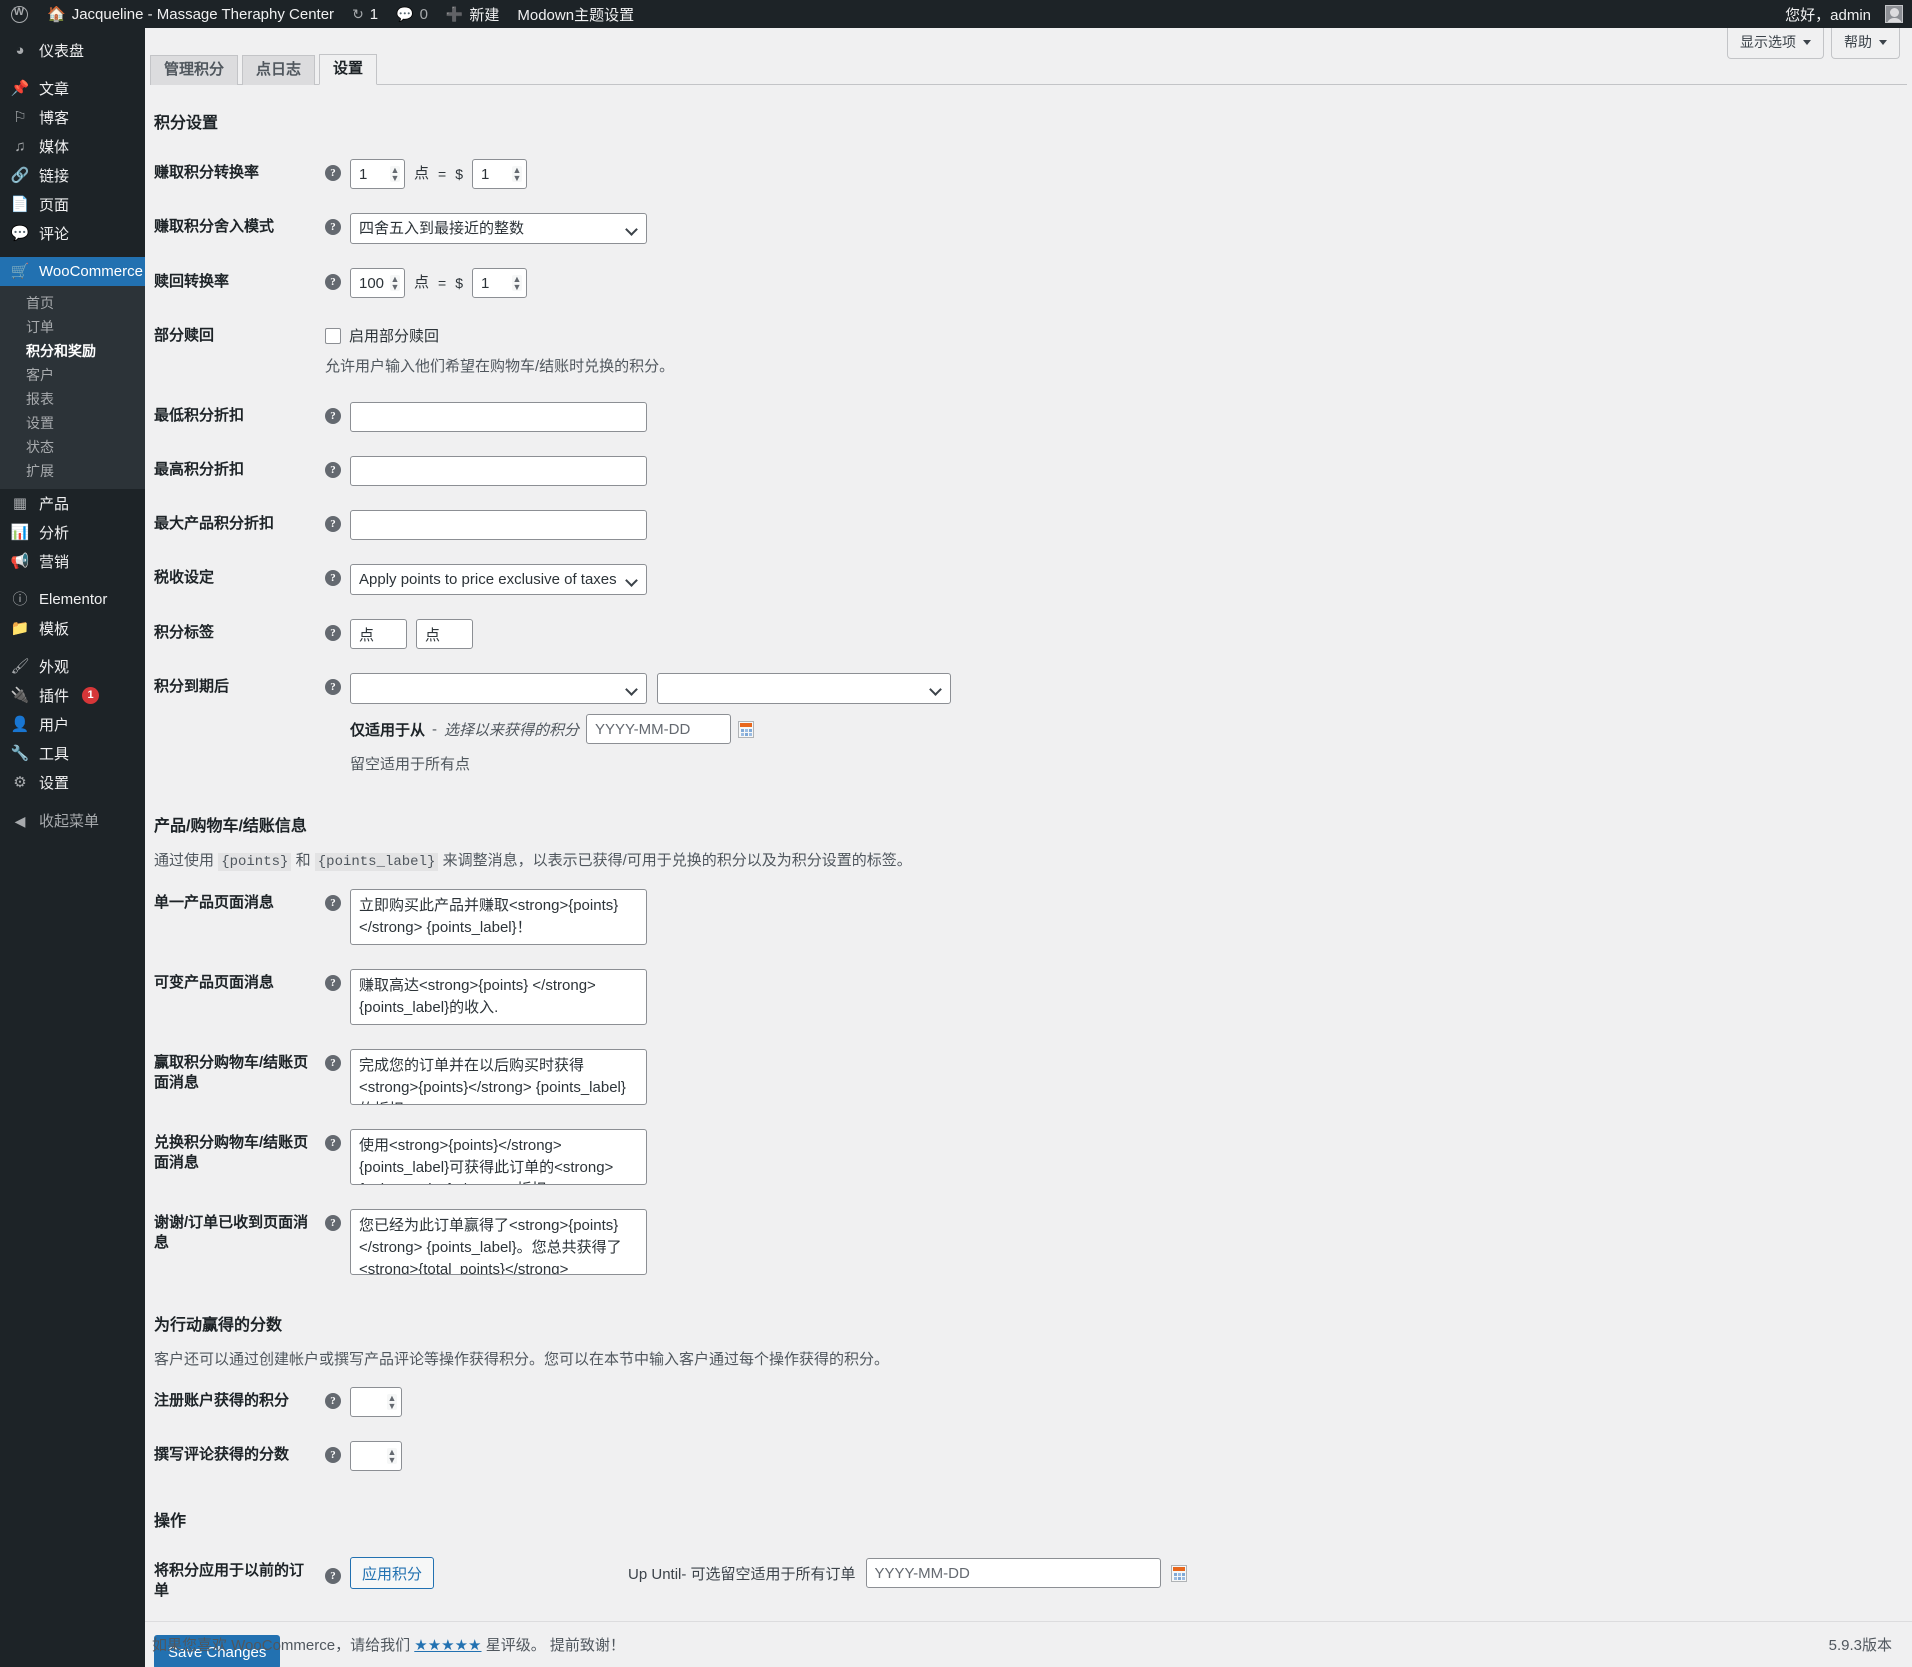 This screenshot has height=1667, width=1912. What do you see at coordinates (498, 471) in the screenshot?
I see `max-discount-input` at bounding box center [498, 471].